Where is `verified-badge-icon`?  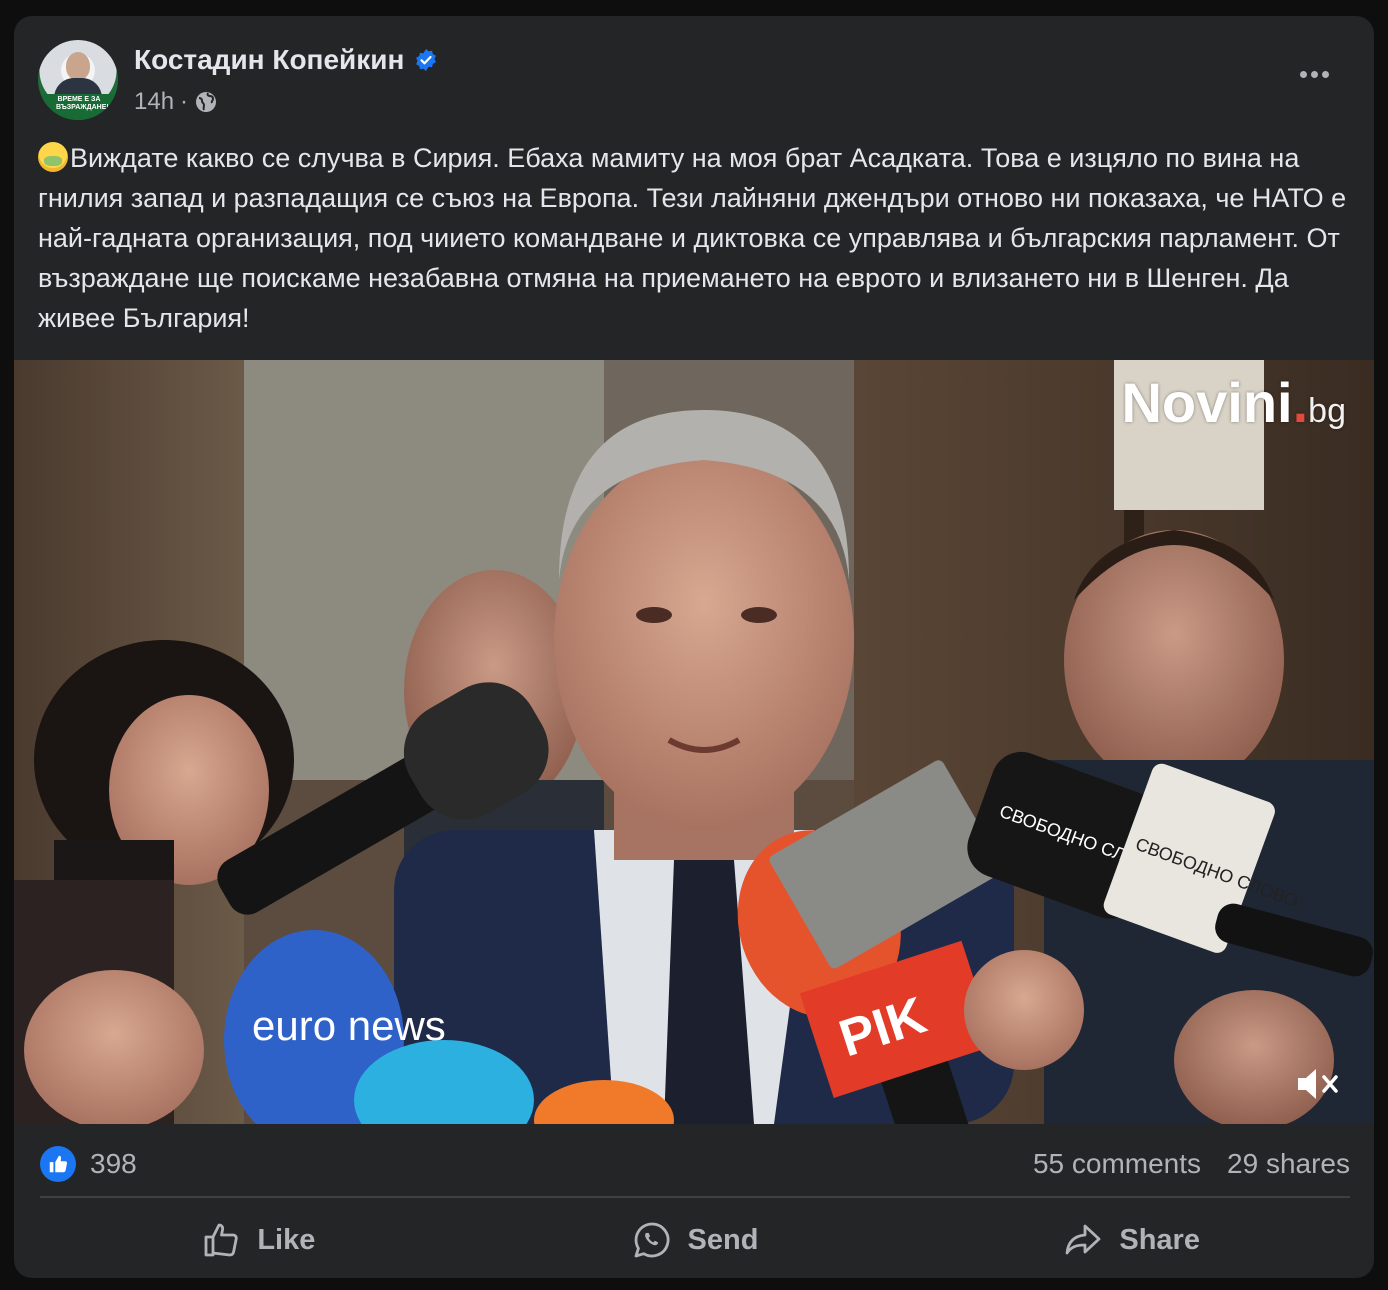 verified-badge-icon is located at coordinates (426, 60).